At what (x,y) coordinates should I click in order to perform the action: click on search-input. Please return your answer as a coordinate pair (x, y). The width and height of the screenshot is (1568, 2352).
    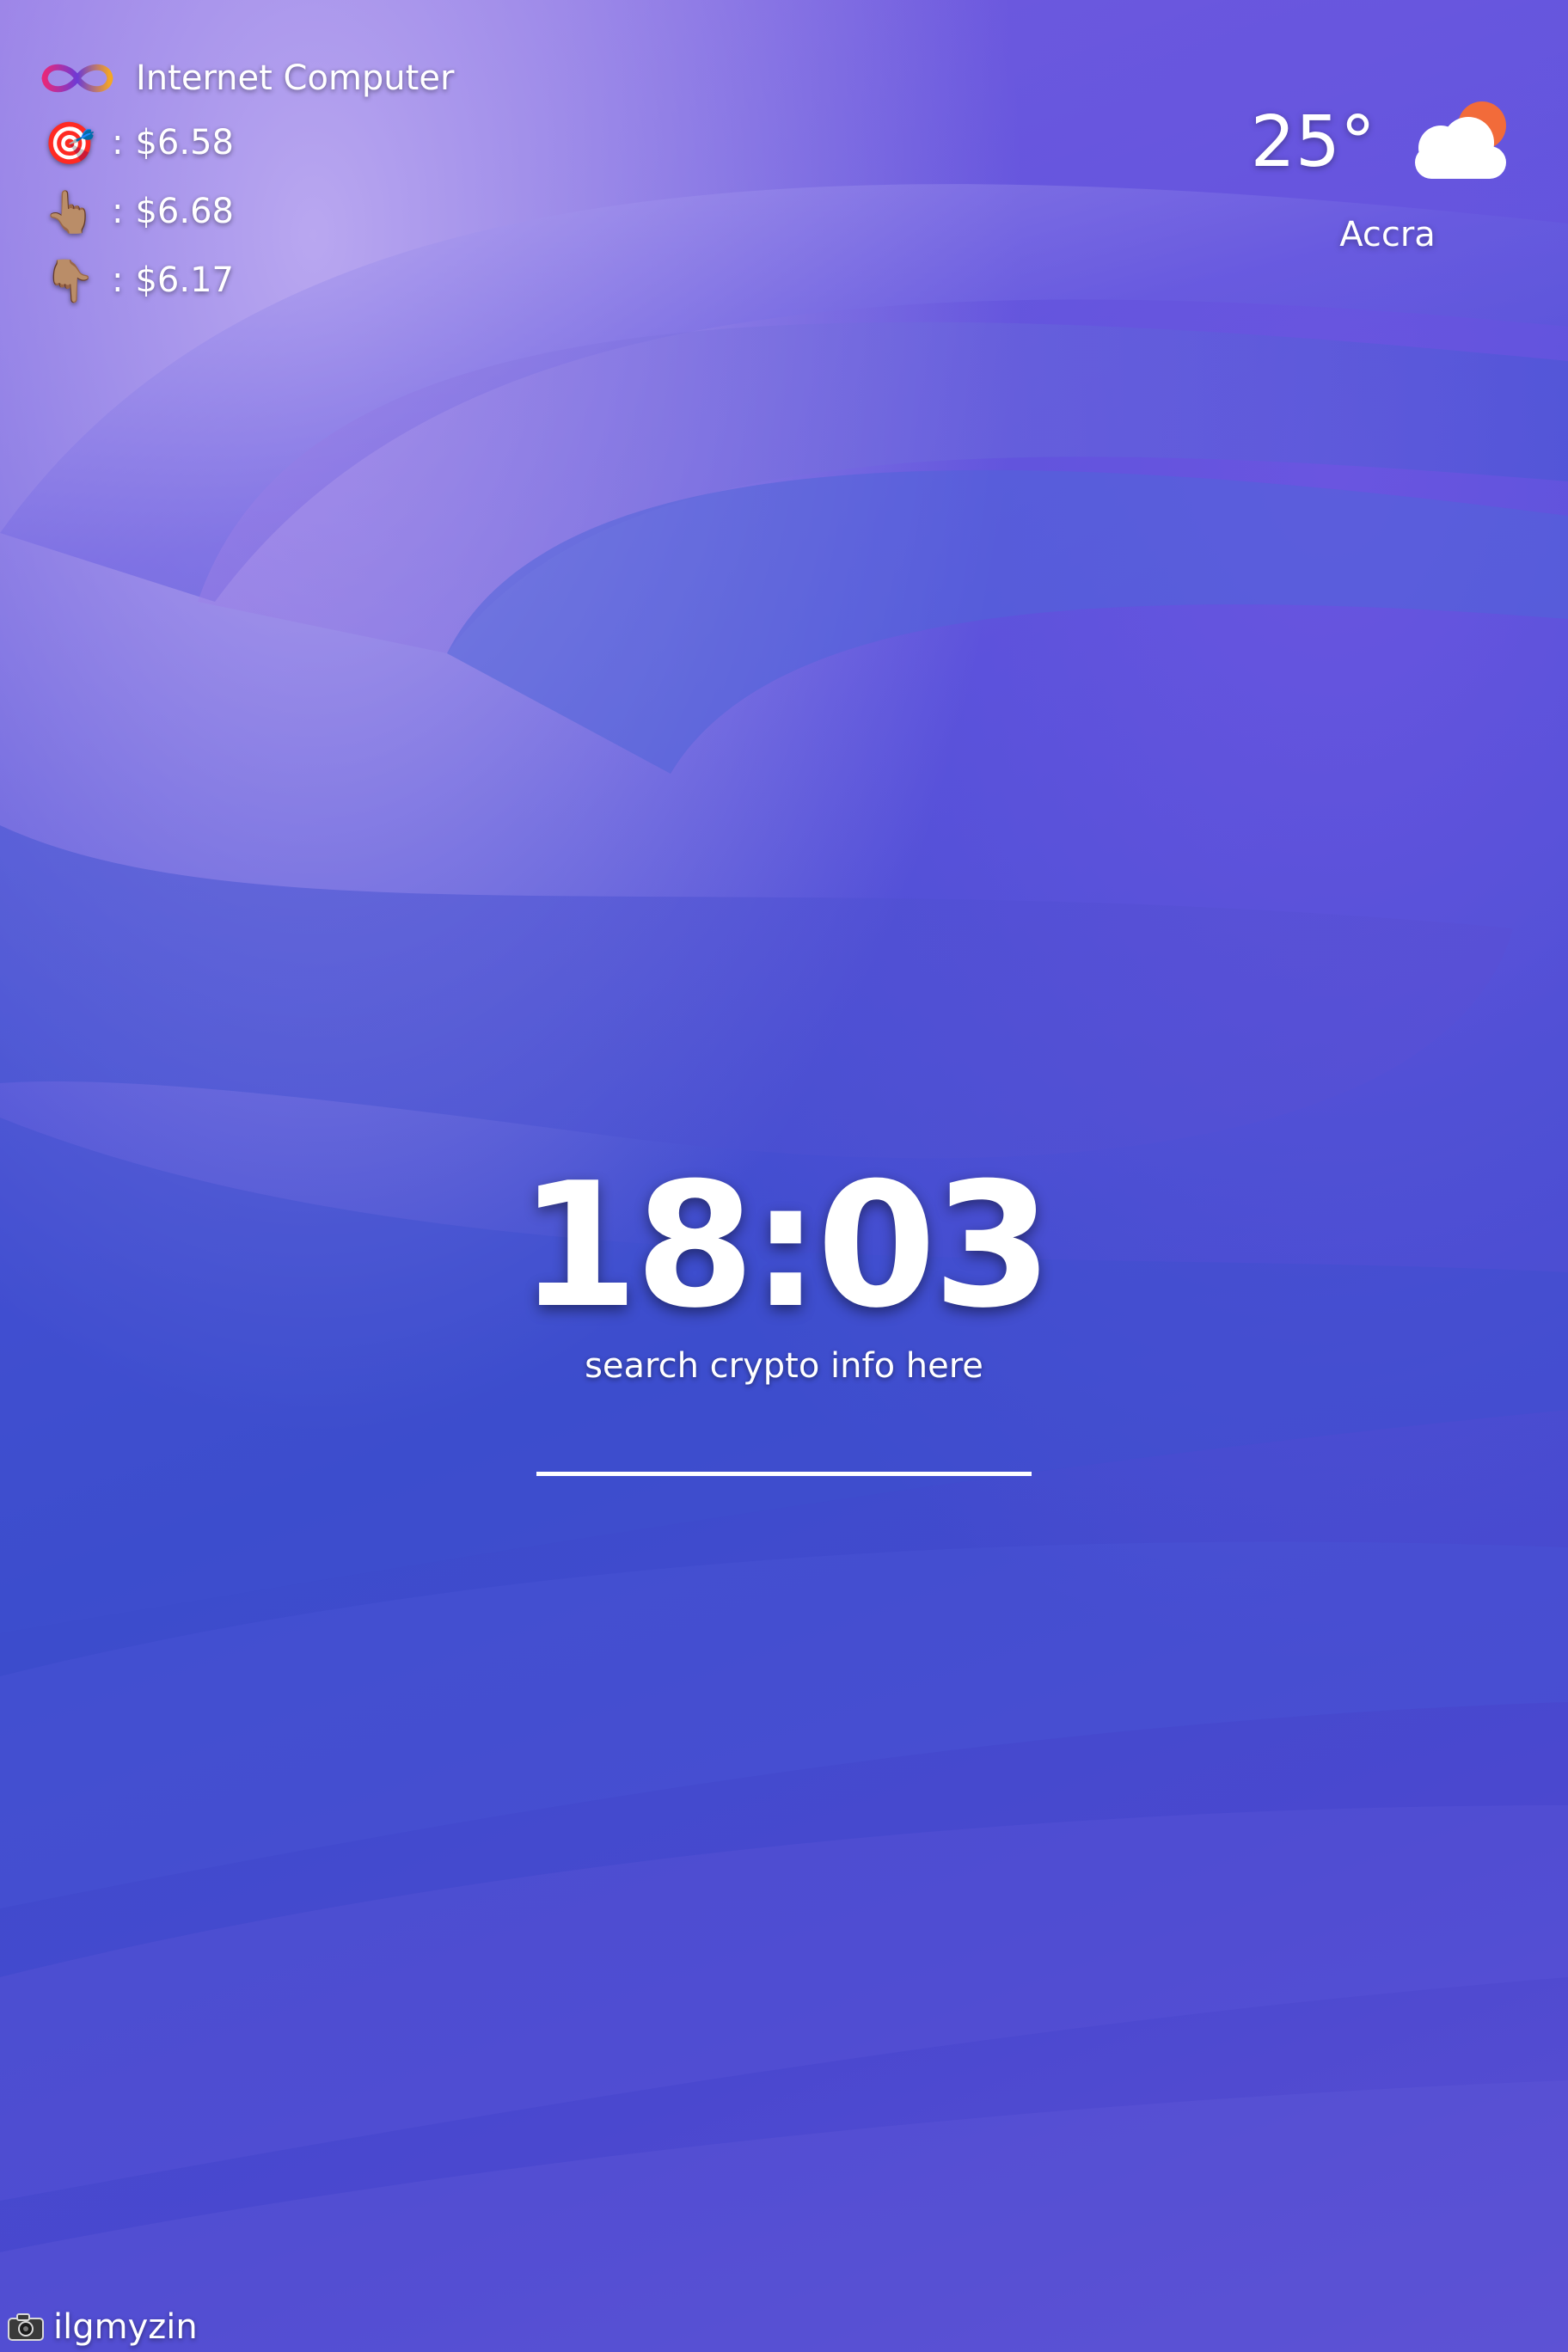
    Looking at the image, I should click on (784, 1451).